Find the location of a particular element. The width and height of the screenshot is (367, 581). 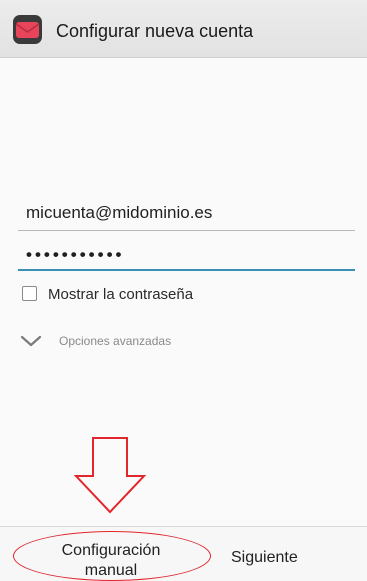

manual-setup-label-line2: manual is located at coordinates (111, 570).